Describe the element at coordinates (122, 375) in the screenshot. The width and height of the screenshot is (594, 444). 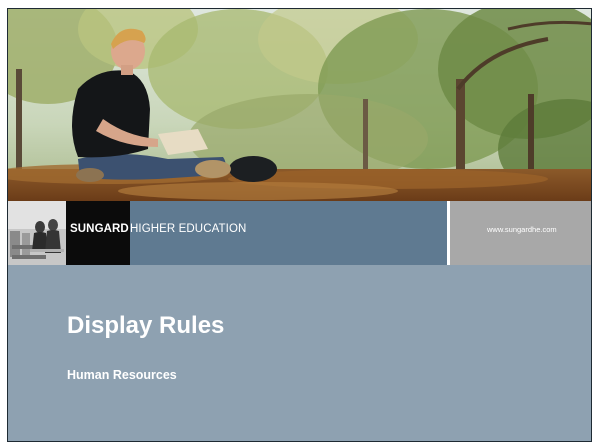
I see `slide-subtitle: Human Resources` at that location.